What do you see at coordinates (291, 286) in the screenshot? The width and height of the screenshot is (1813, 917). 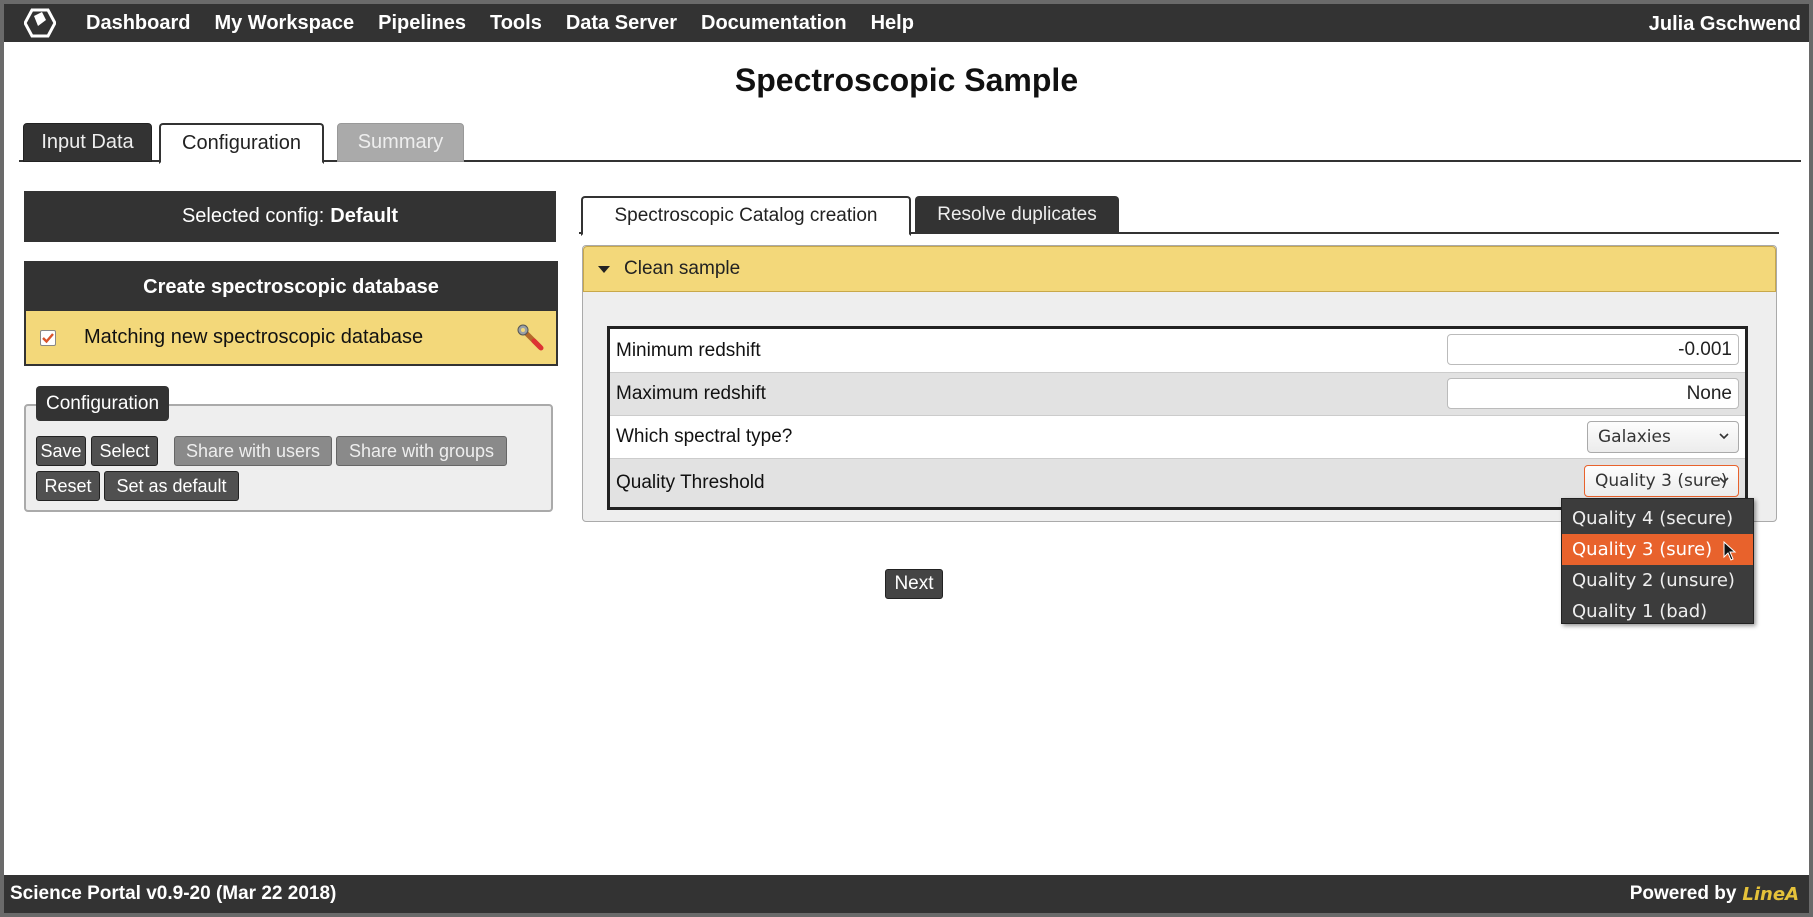 I see `create-db-title: Create spectroscopic database` at bounding box center [291, 286].